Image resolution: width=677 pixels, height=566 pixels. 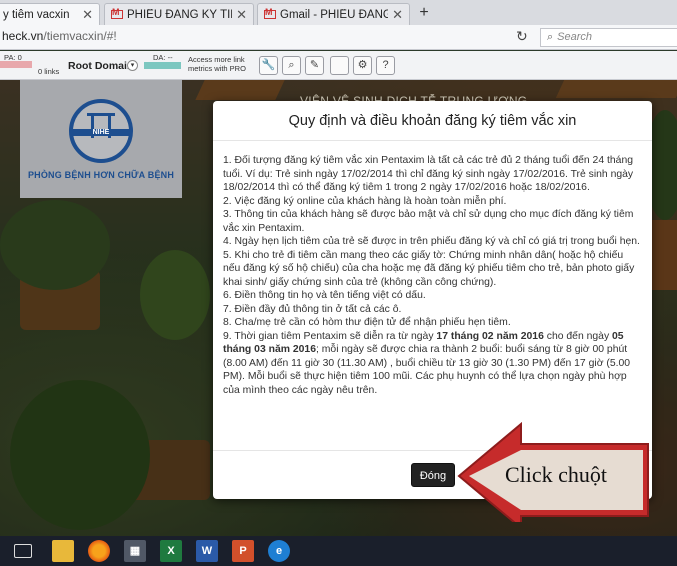 What do you see at coordinates (171, 551) in the screenshot?
I see `excel-icon: X` at bounding box center [171, 551].